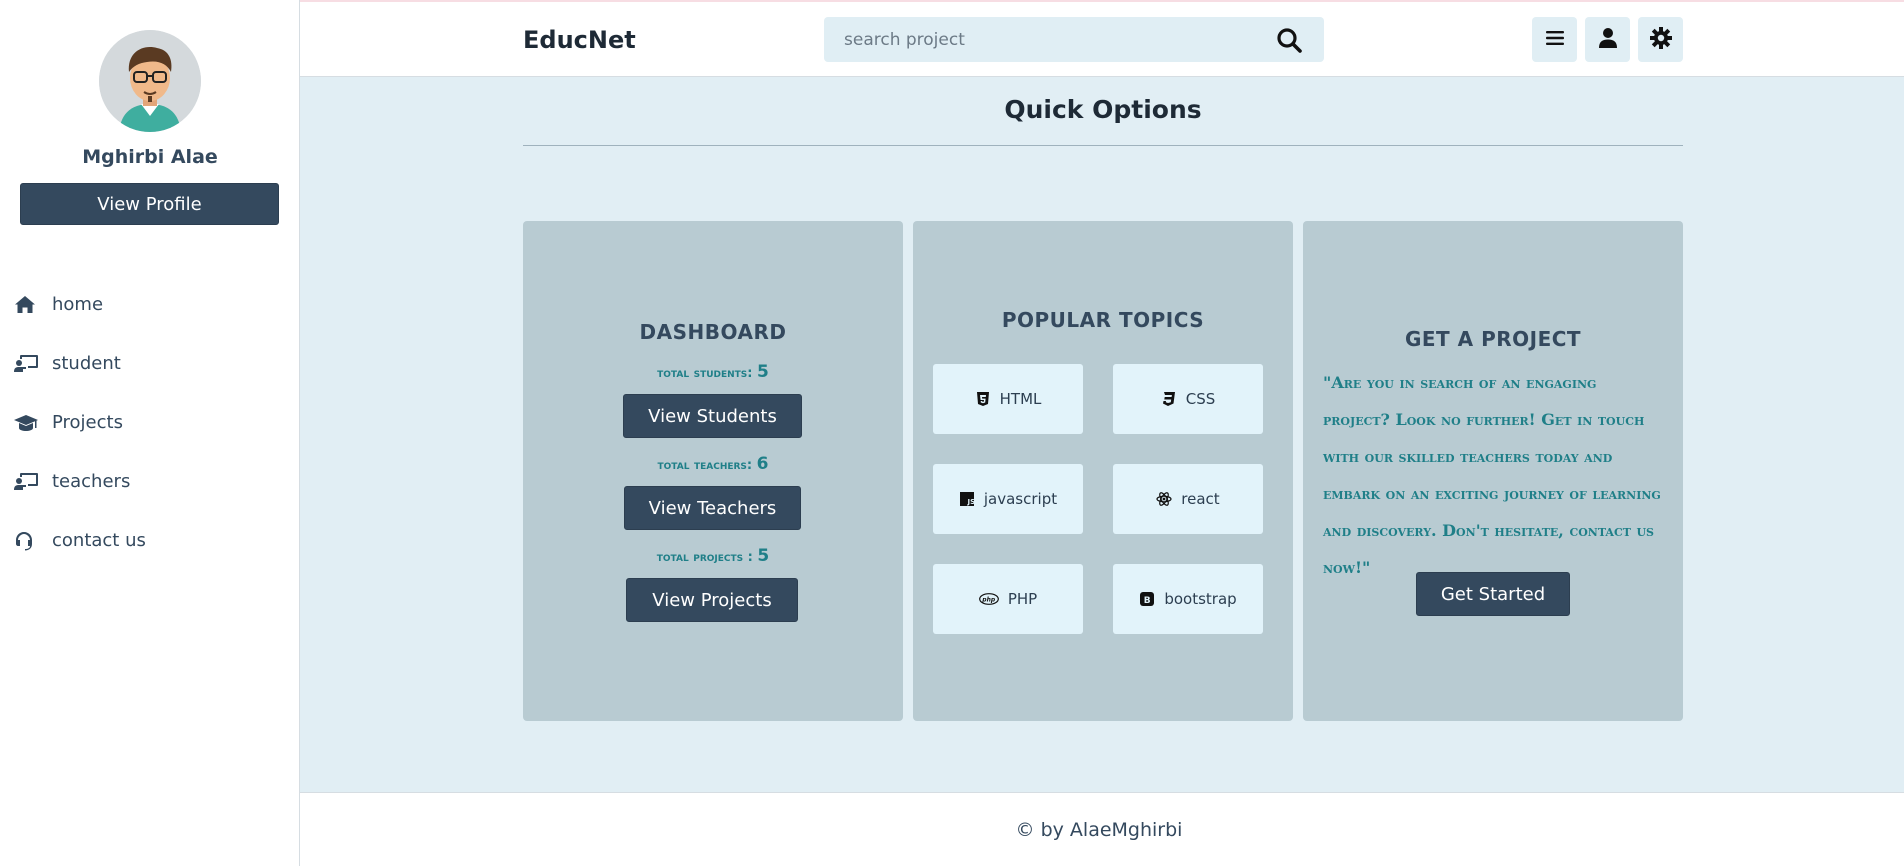 The image size is (1904, 866). Describe the element at coordinates (27, 482) in the screenshot. I see `chalkboard-teacher-icon` at that location.